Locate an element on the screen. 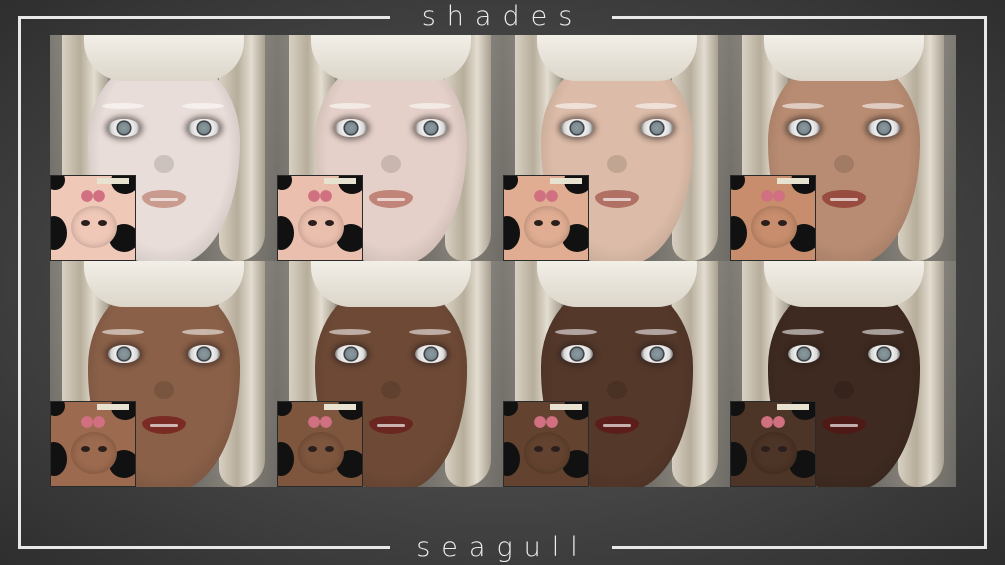 This screenshot has height=565, width=1005. footer-title: seagull is located at coordinates (502, 547).